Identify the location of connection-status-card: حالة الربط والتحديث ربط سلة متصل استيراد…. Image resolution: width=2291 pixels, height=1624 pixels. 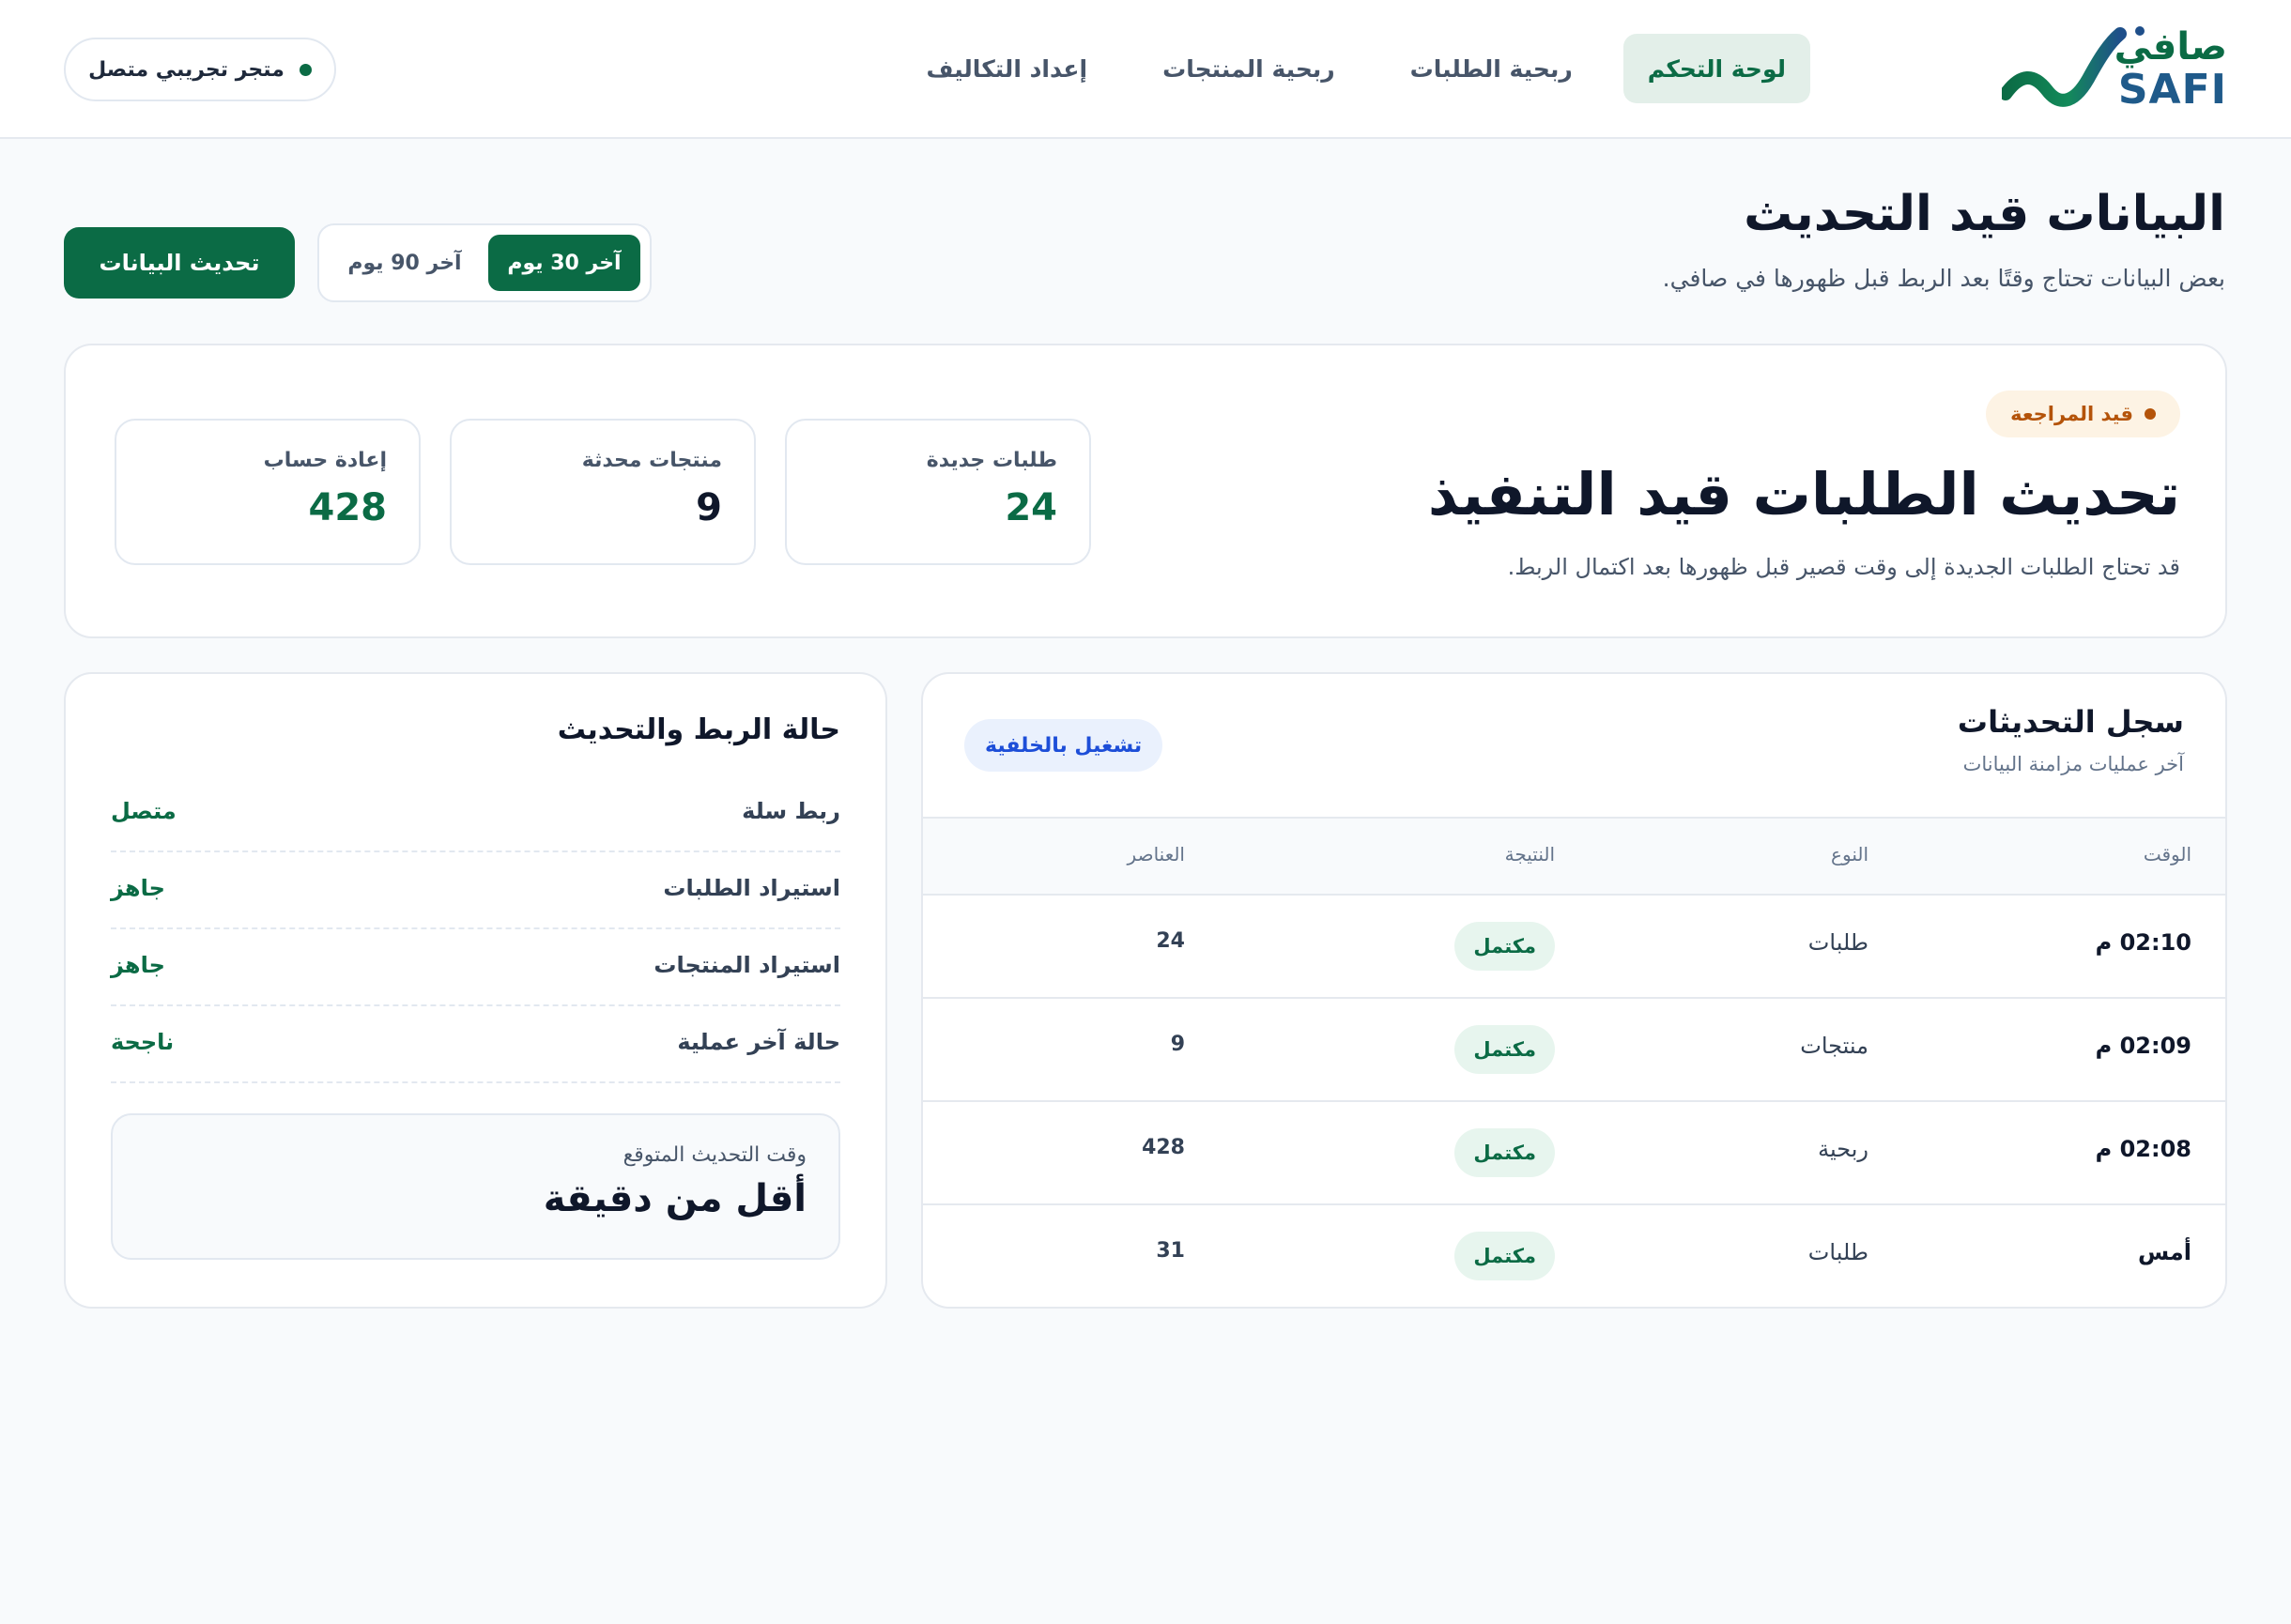
(475, 990).